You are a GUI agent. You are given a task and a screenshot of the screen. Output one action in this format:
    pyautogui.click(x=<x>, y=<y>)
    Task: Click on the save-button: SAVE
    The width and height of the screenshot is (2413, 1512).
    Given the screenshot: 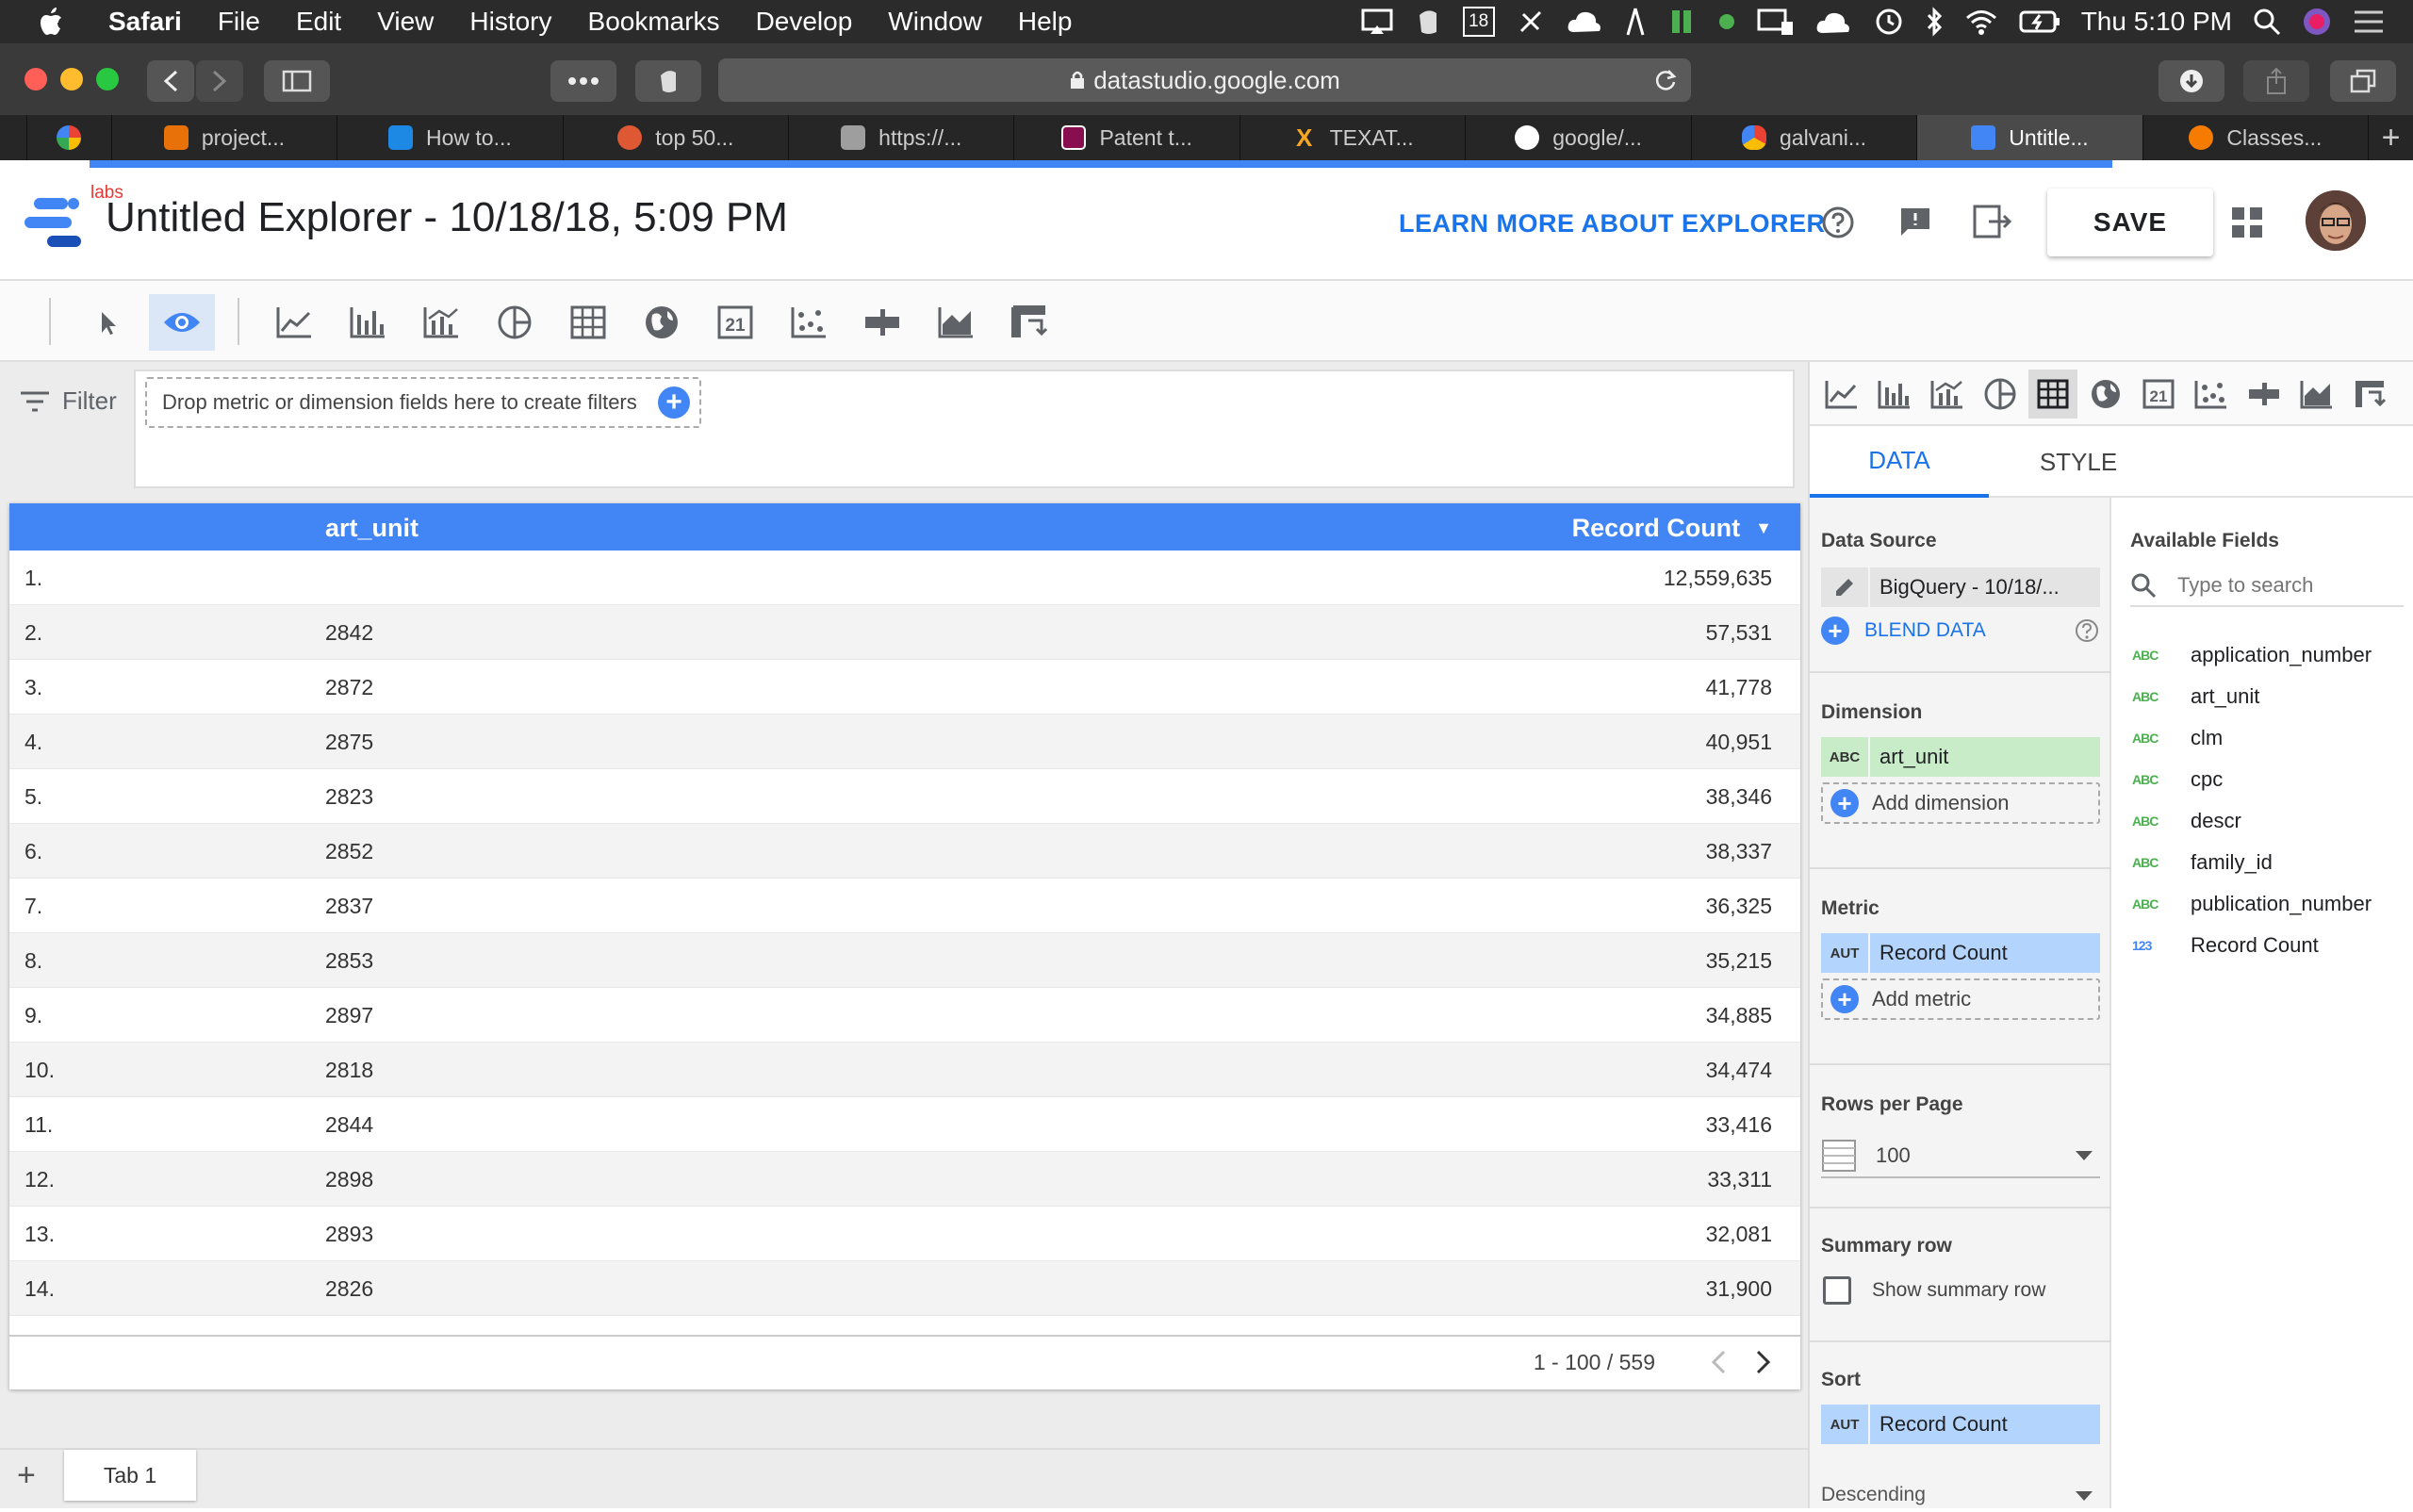 What is the action you would take?
    pyautogui.click(x=2130, y=223)
    